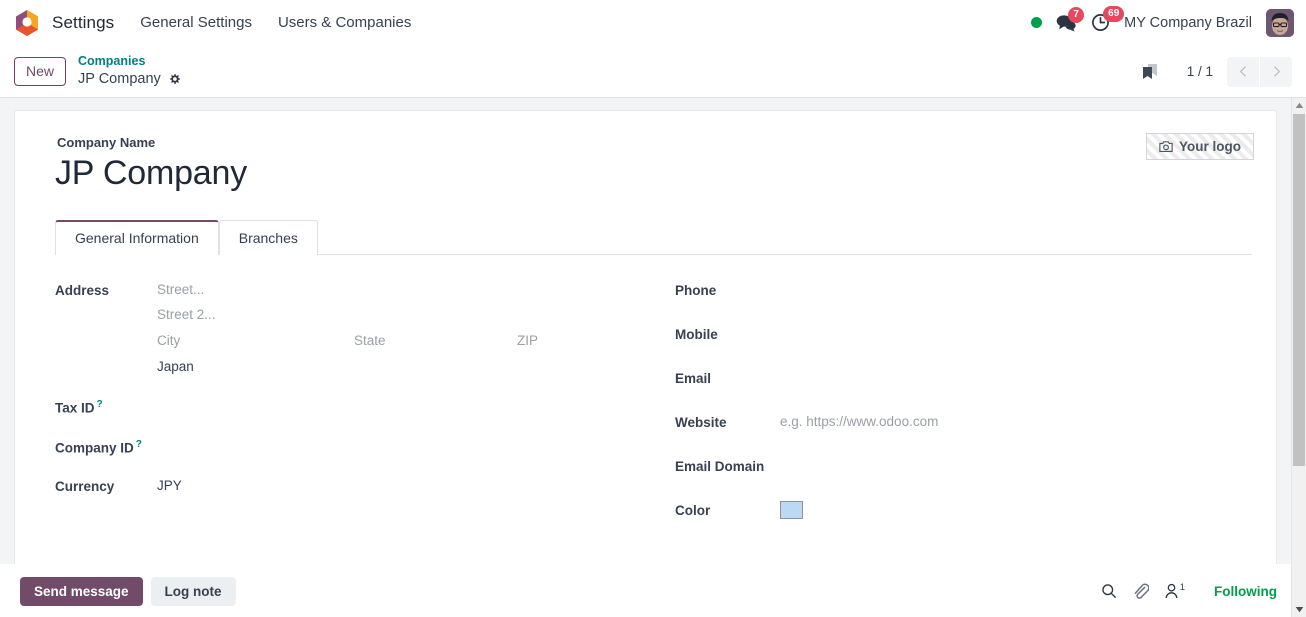  Describe the element at coordinates (27, 23) in the screenshot. I see `odoo-logo-icon` at that location.